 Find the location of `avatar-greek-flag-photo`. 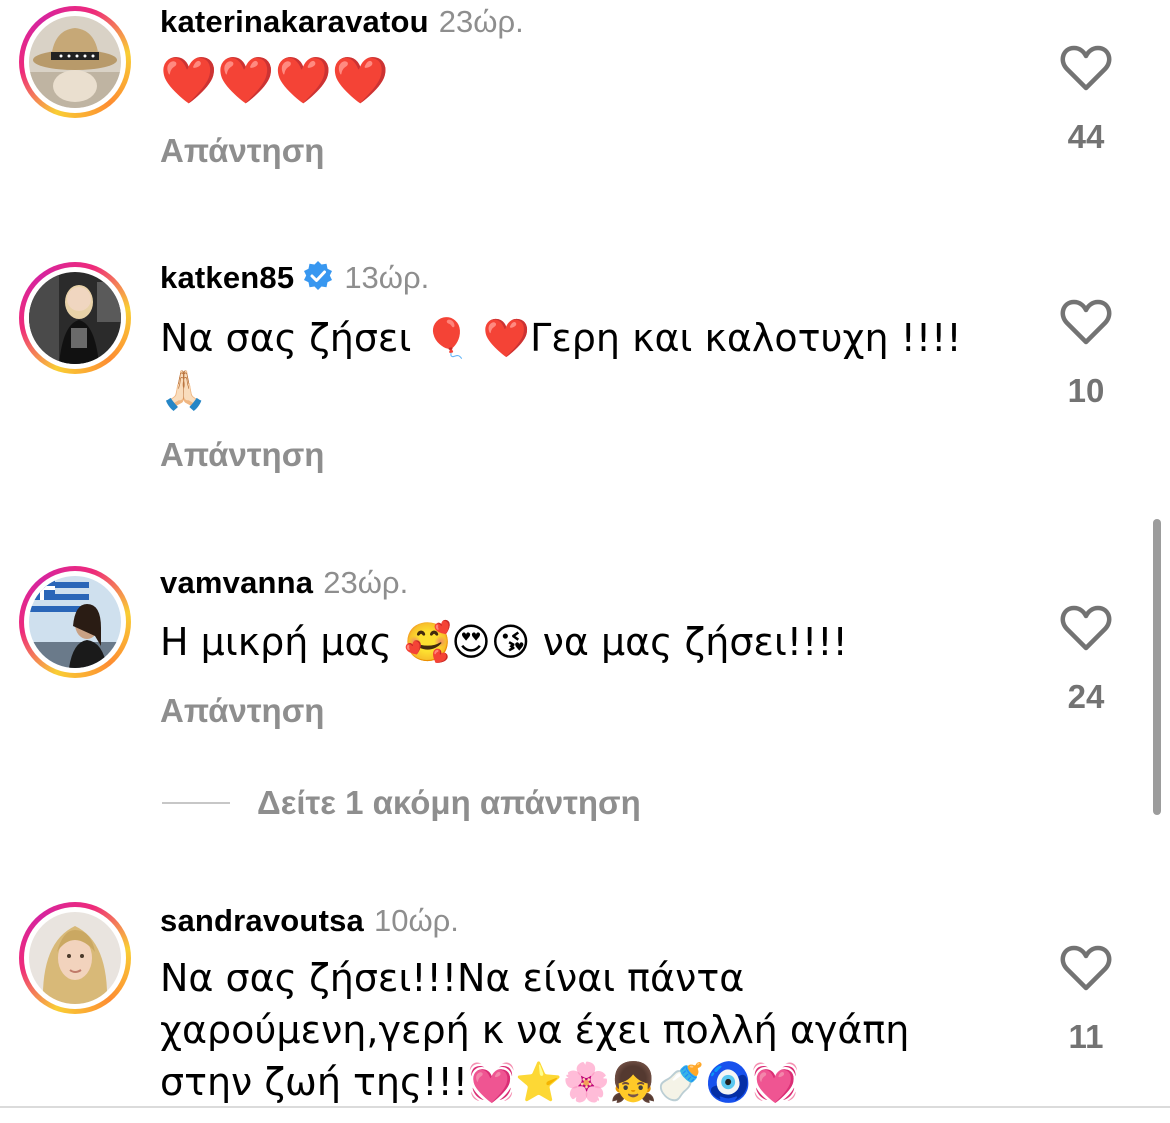

avatar-greek-flag-photo is located at coordinates (75, 622).